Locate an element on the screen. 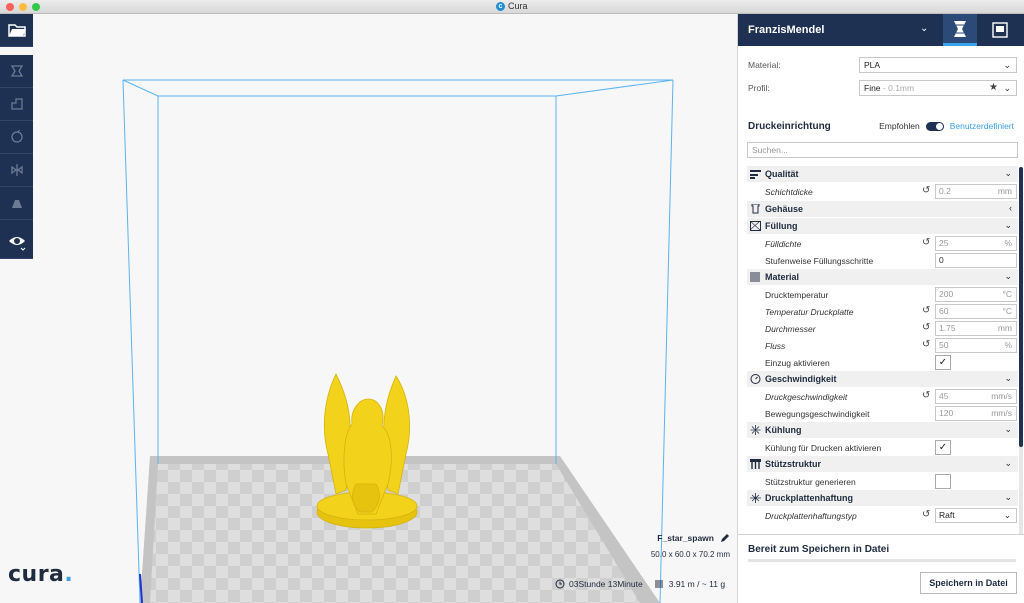 The image size is (1024, 603). infill-density-label: Fülldichte is located at coordinates (783, 244).